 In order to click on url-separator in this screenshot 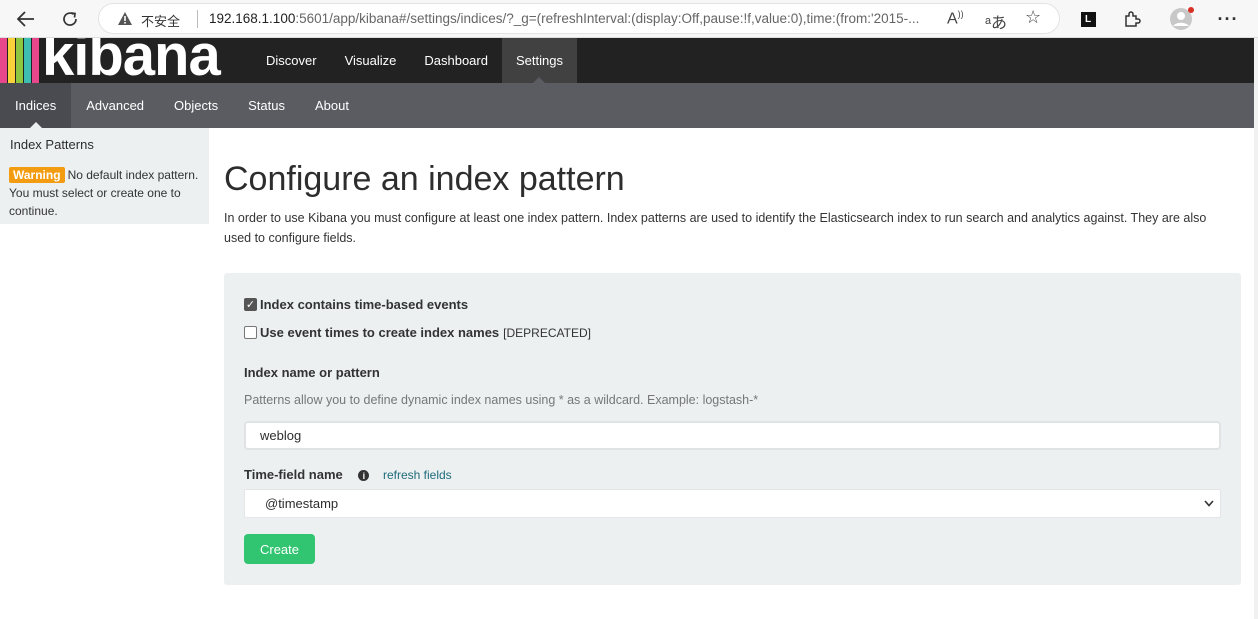, I will do `click(197, 19)`.